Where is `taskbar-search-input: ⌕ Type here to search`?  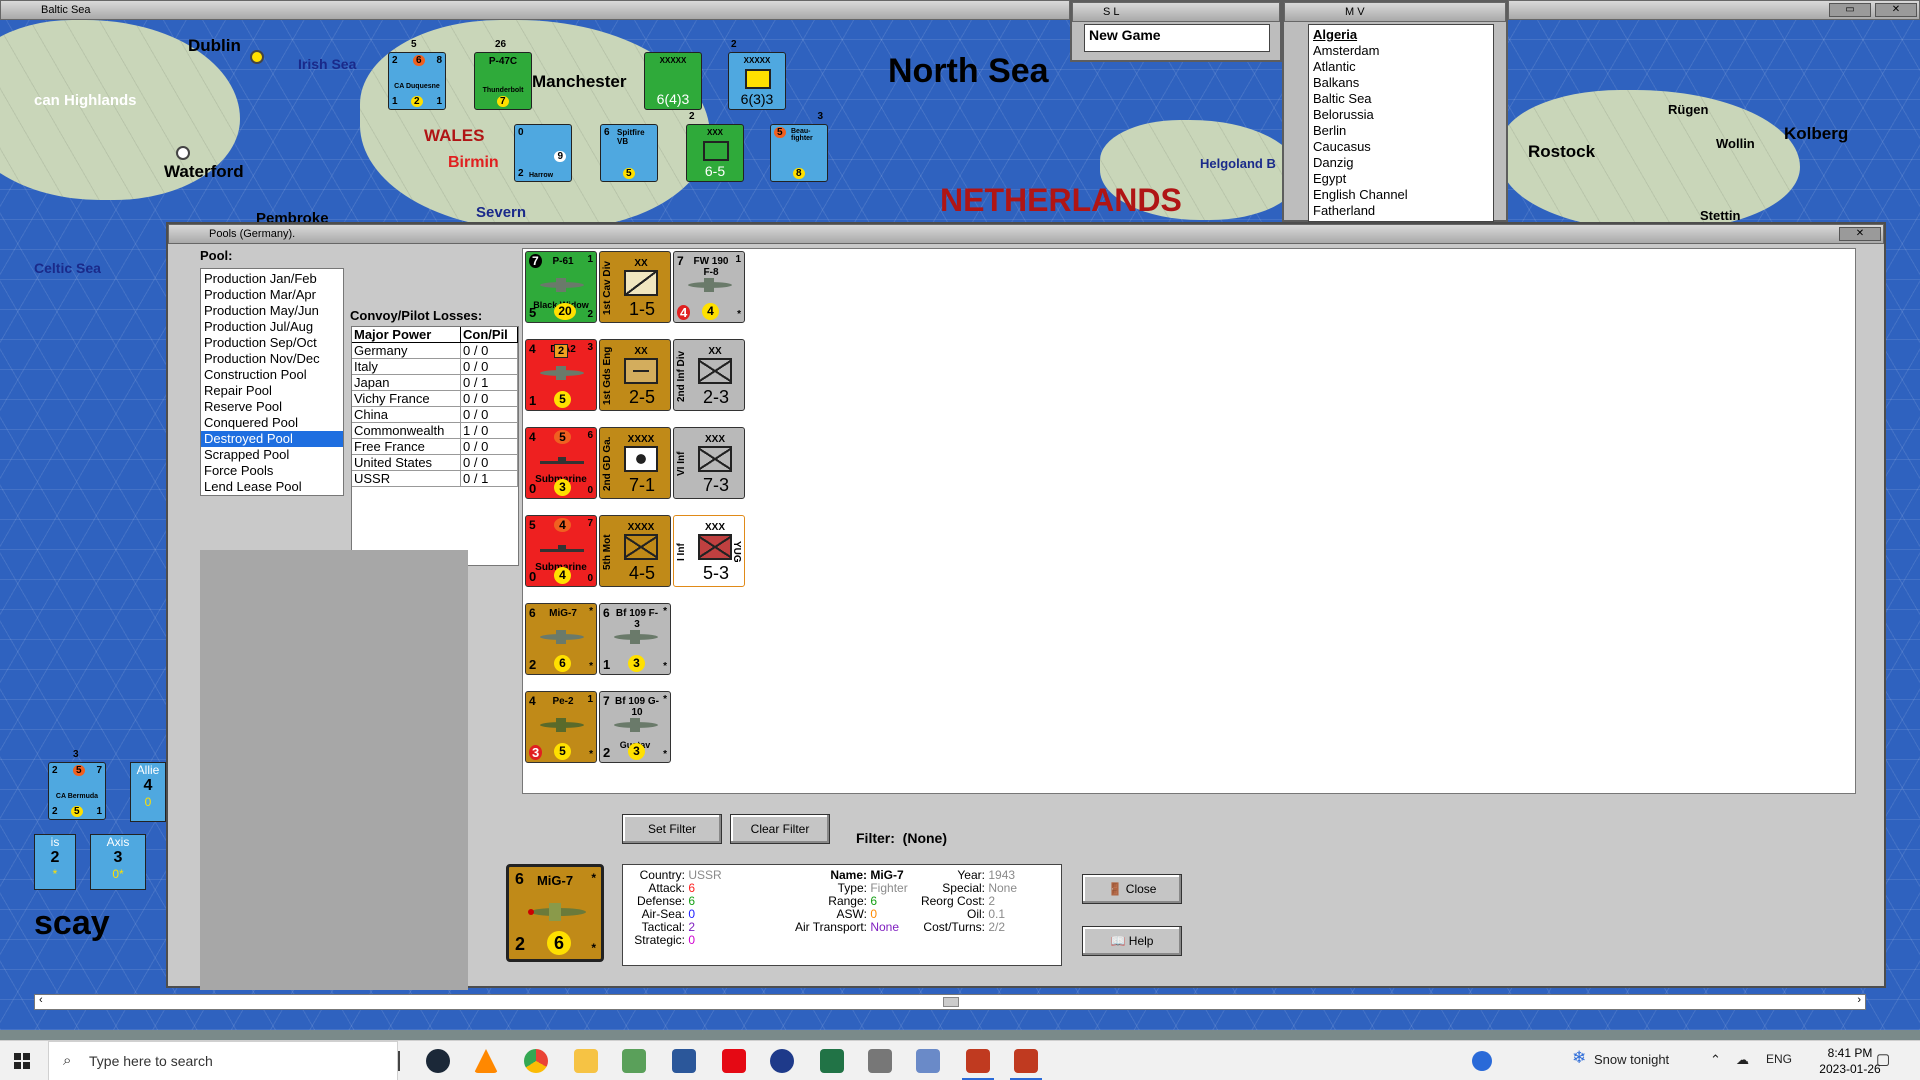
taskbar-search-input: ⌕ Type here to search is located at coordinates (223, 1060).